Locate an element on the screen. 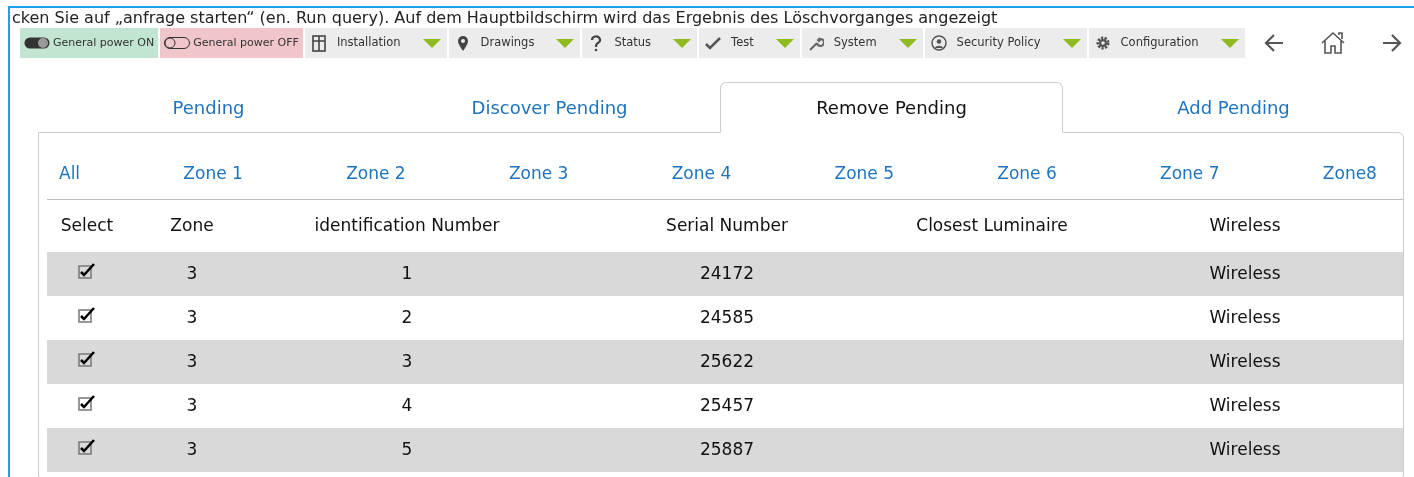  menu-button: Status is located at coordinates (640, 43).